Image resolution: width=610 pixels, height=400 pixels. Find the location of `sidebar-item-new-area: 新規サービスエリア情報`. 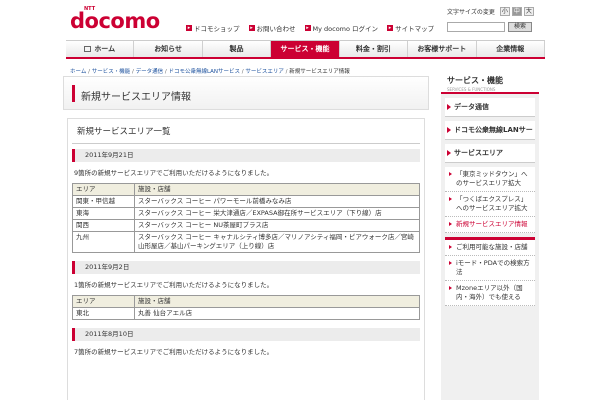

sidebar-item-new-area: 新規サービスエリア情報 is located at coordinates (490, 225).